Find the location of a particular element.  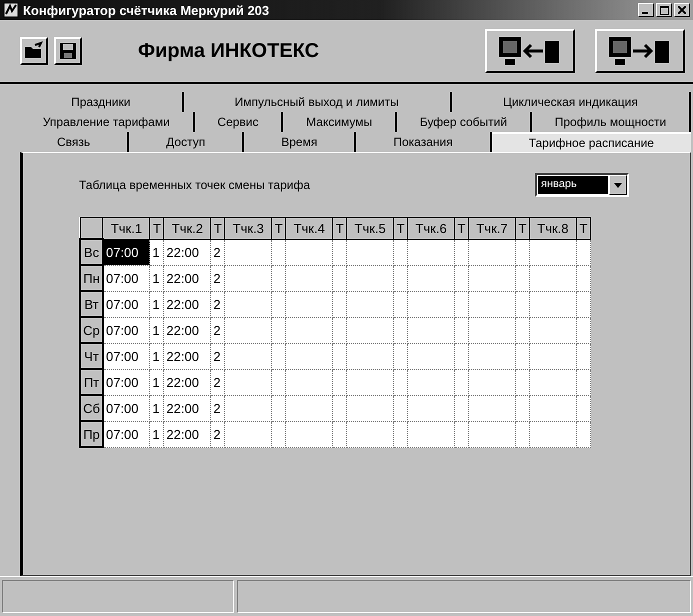

maximize-button is located at coordinates (664, 10).